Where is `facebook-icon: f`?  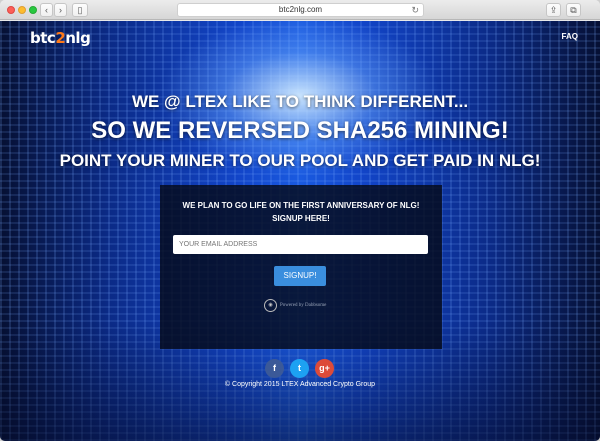
facebook-icon: f is located at coordinates (274, 368).